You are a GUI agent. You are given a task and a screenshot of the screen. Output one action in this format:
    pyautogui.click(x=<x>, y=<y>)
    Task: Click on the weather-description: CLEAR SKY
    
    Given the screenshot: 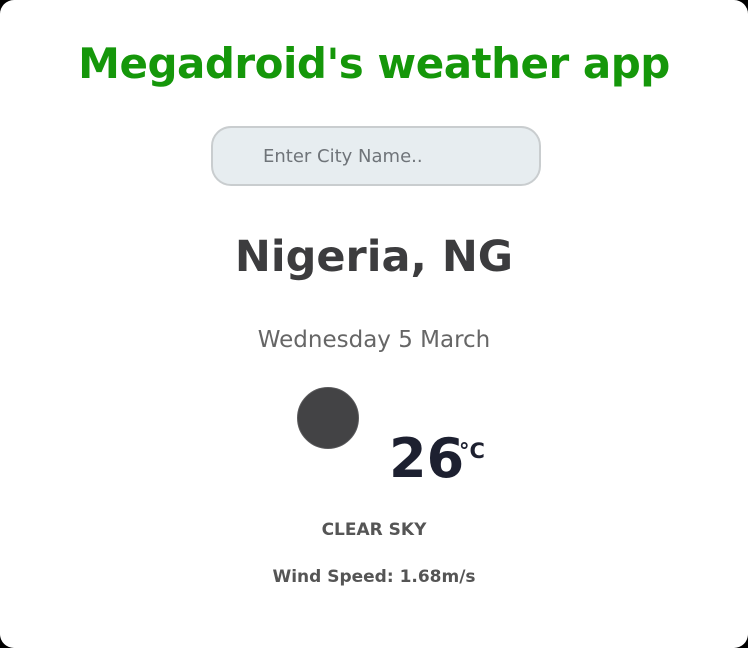 What is the action you would take?
    pyautogui.click(x=374, y=530)
    